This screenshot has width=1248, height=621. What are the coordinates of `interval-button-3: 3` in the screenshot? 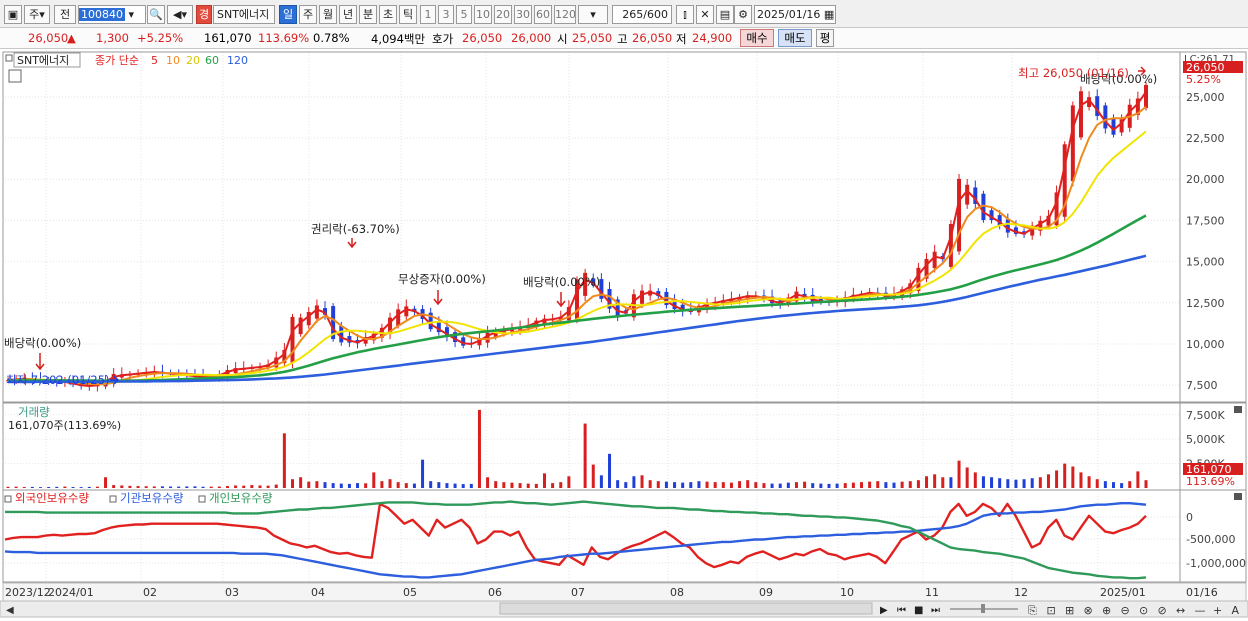 It's located at (446, 14).